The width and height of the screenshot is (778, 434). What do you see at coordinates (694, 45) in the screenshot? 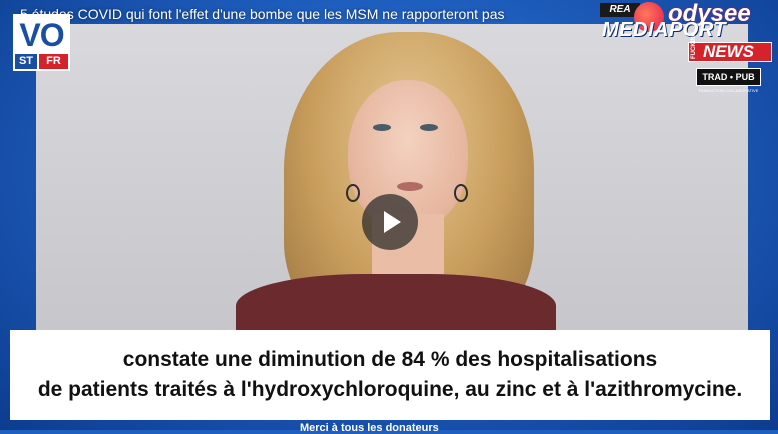
I see `fucking-label: FUCKING` at bounding box center [694, 45].